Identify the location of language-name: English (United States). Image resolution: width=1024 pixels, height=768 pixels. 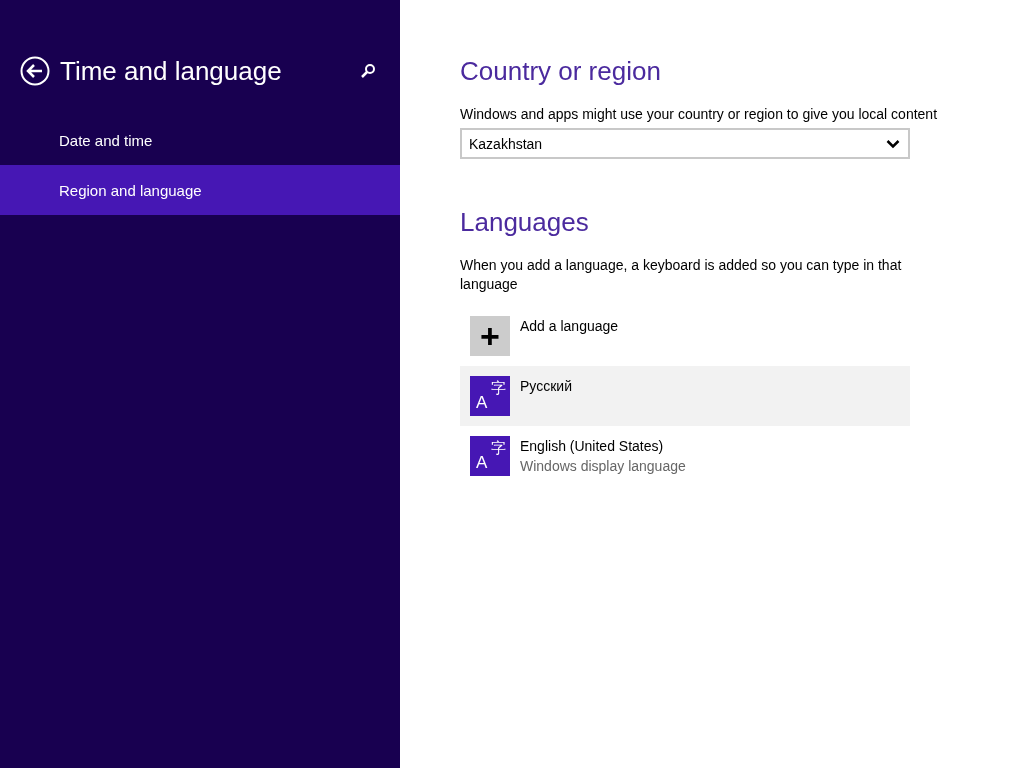
(592, 446).